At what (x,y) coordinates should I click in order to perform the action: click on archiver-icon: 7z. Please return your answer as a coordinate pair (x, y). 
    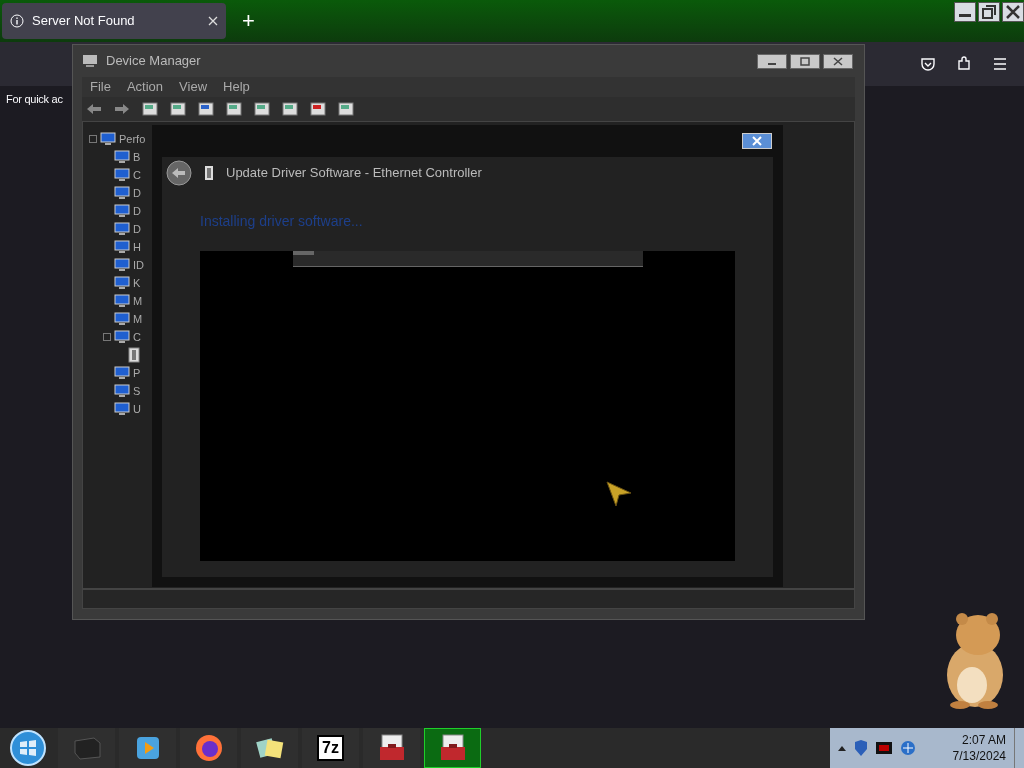
    Looking at the image, I should click on (330, 748).